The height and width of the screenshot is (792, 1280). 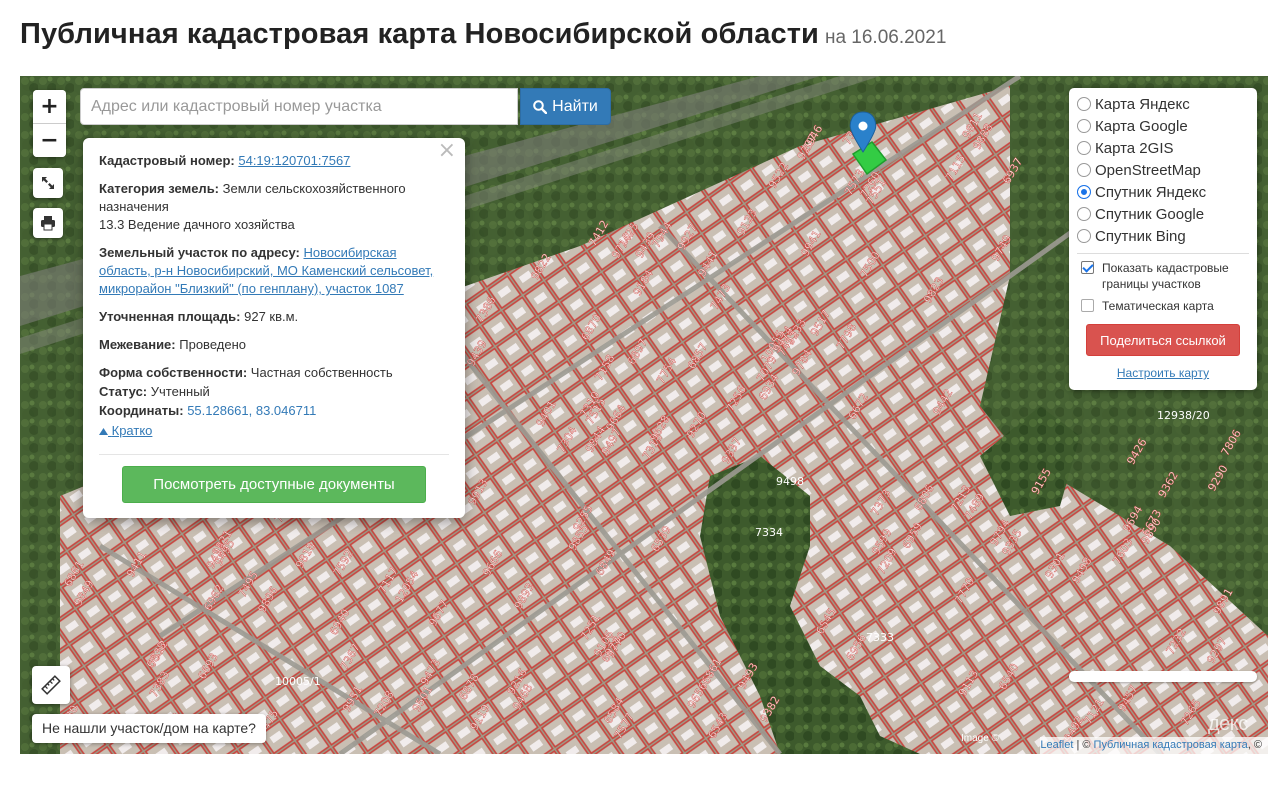 I want to click on search-button: Найти, so click(x=565, y=106).